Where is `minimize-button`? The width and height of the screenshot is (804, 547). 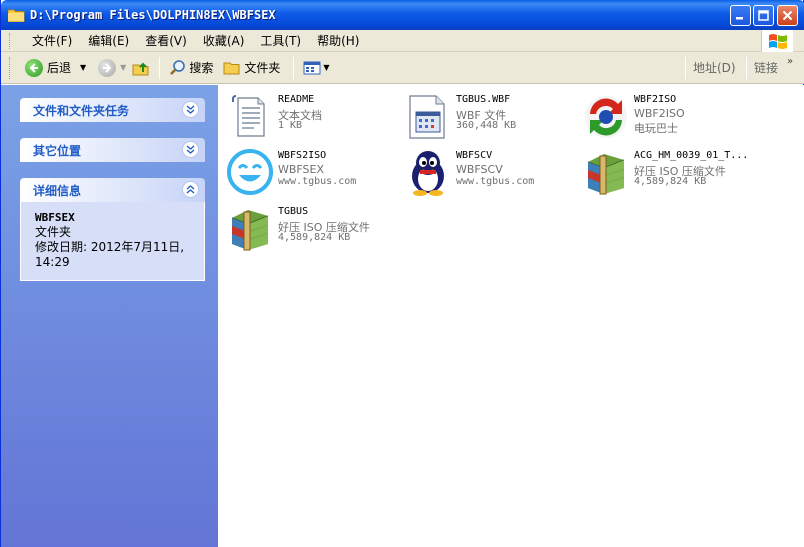
minimize-button is located at coordinates (740, 15).